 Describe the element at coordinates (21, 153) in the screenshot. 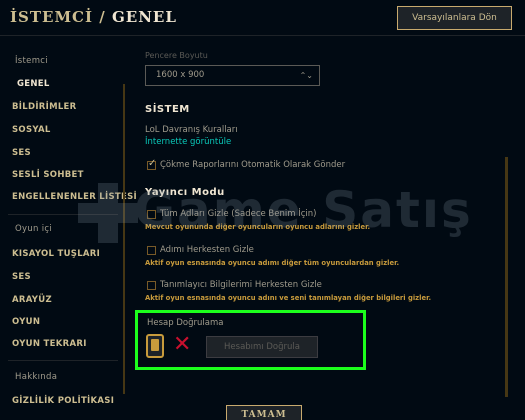

I see `sidebar-item-sound: SES` at that location.